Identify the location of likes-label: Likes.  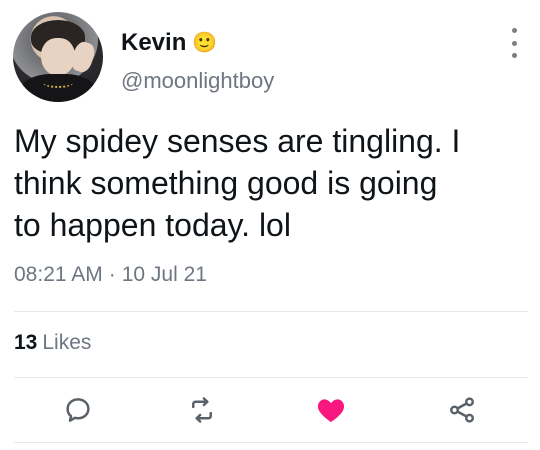
(67, 342).